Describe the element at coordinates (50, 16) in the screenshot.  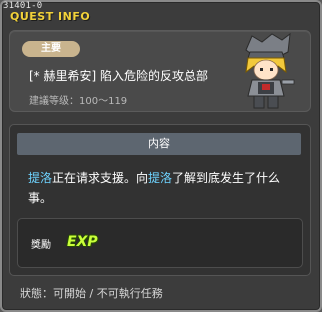
I see `window-title: QUEST INFO` at that location.